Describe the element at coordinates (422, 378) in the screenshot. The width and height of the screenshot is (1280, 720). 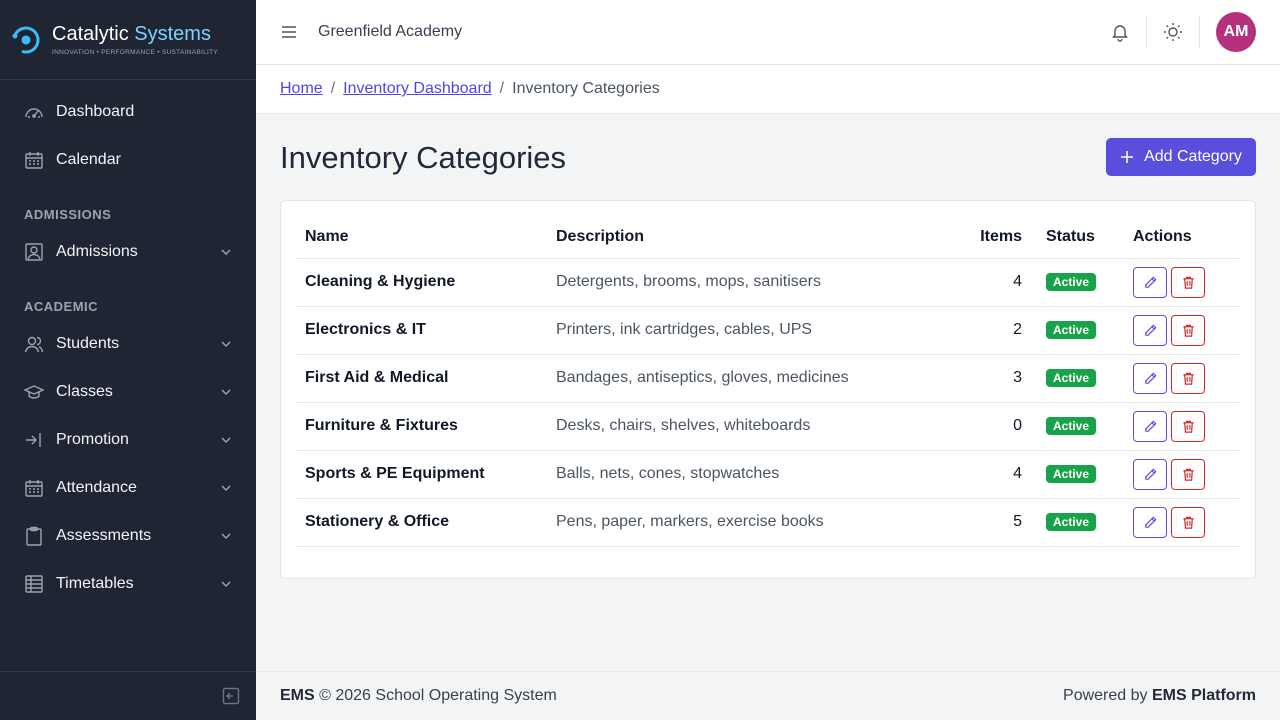
I see `row-name: First Aid & Medical` at that location.